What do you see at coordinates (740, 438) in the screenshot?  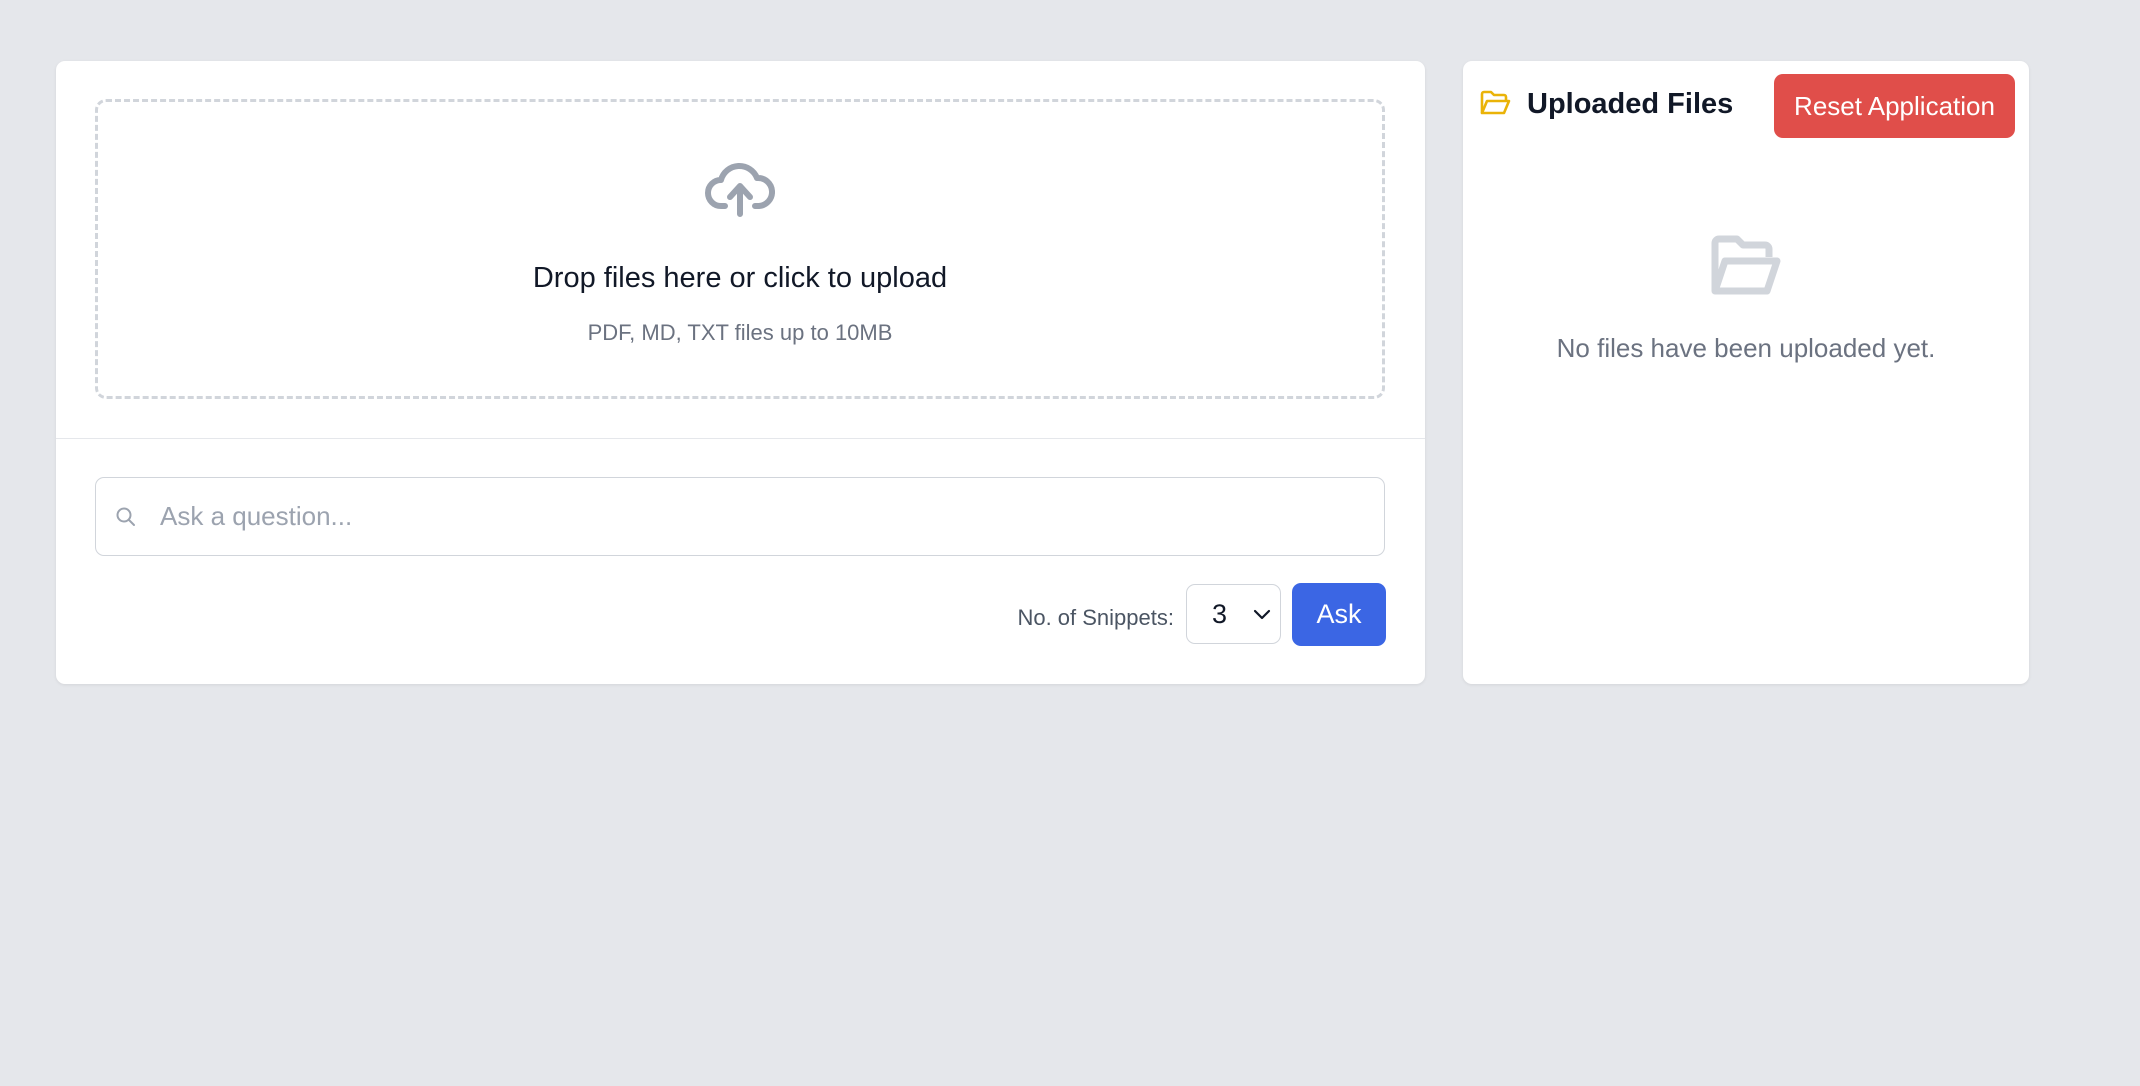 I see `divider` at bounding box center [740, 438].